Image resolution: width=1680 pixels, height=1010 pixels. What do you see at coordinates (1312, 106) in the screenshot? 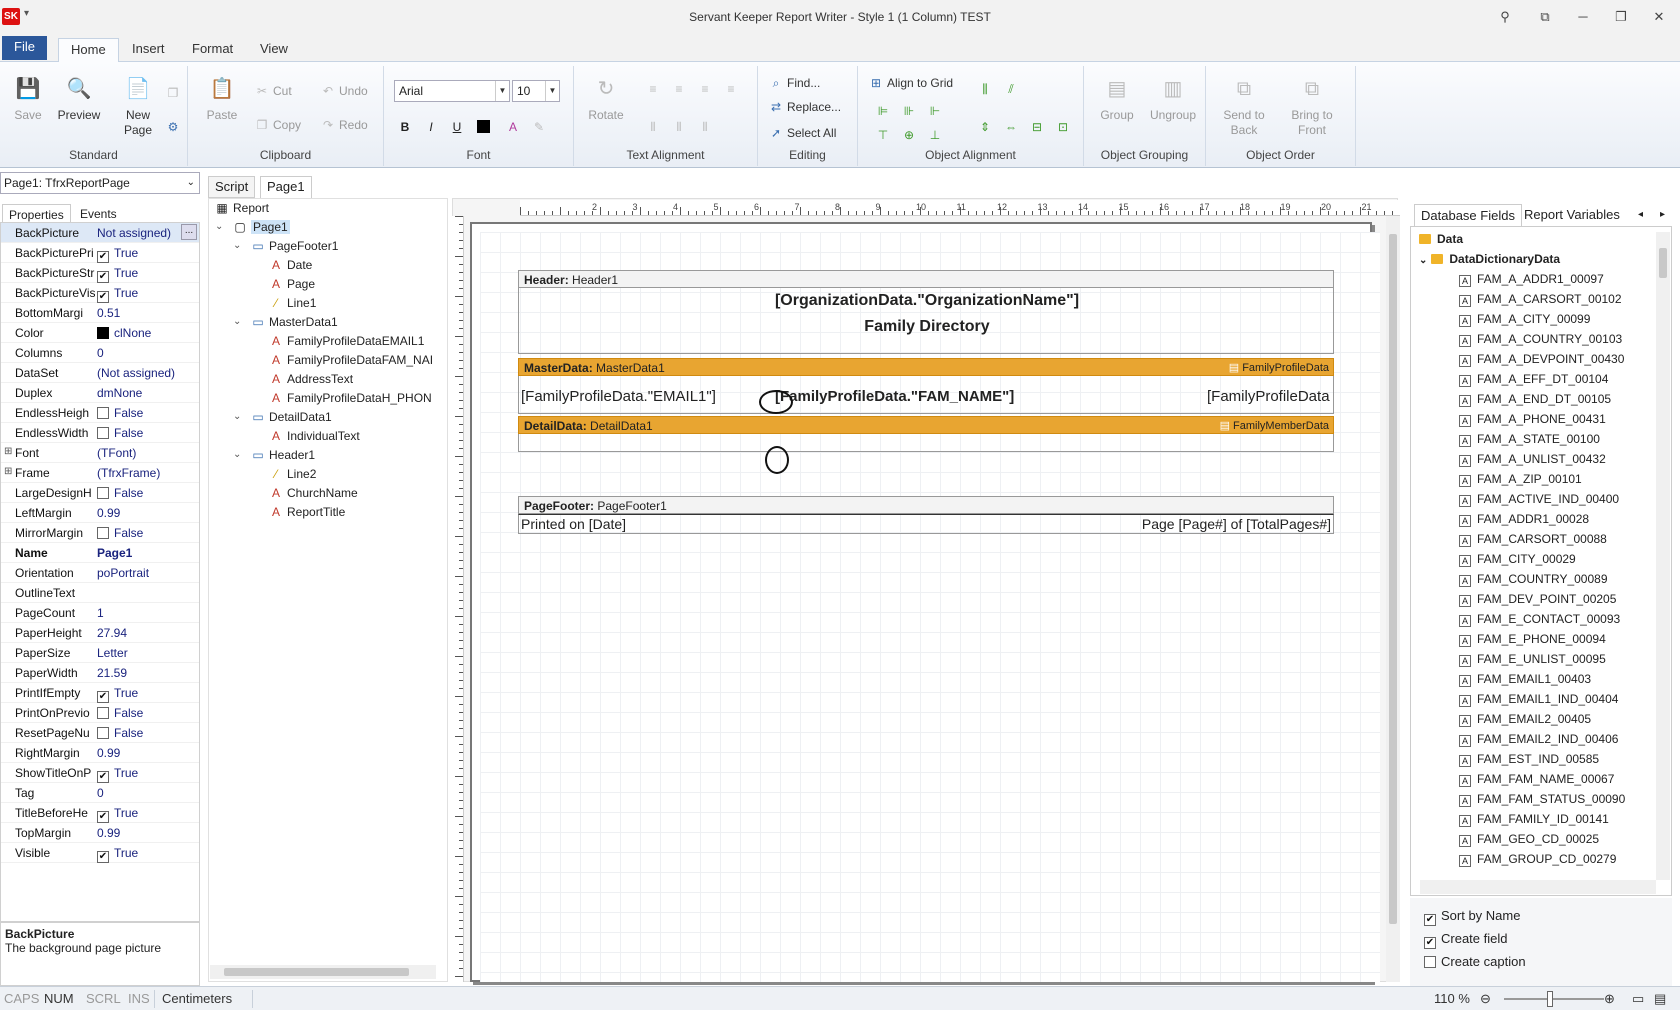
I see `bring-to-front-button: ⧉ Bring to Front` at bounding box center [1312, 106].